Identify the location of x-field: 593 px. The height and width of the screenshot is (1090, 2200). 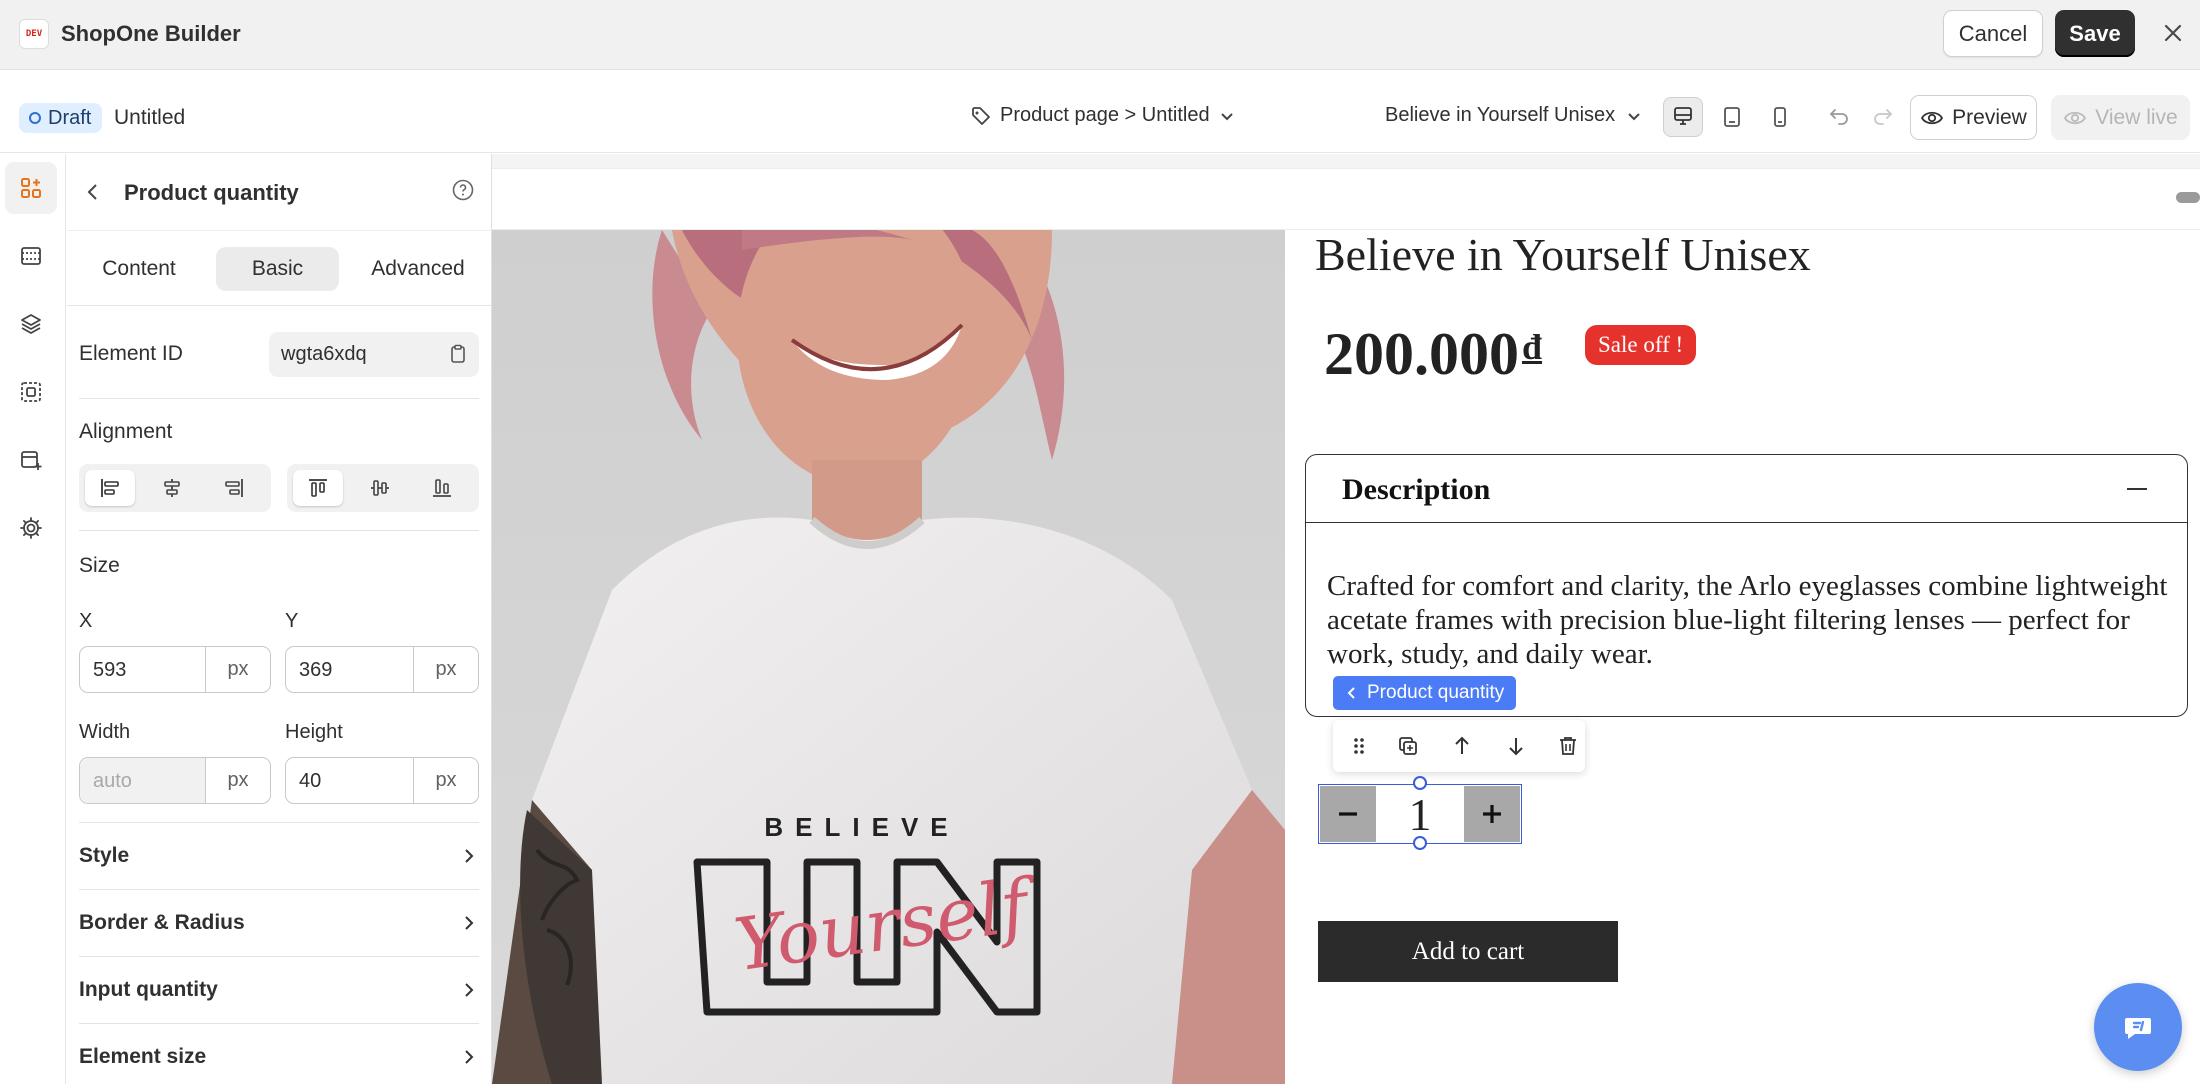
(175, 669).